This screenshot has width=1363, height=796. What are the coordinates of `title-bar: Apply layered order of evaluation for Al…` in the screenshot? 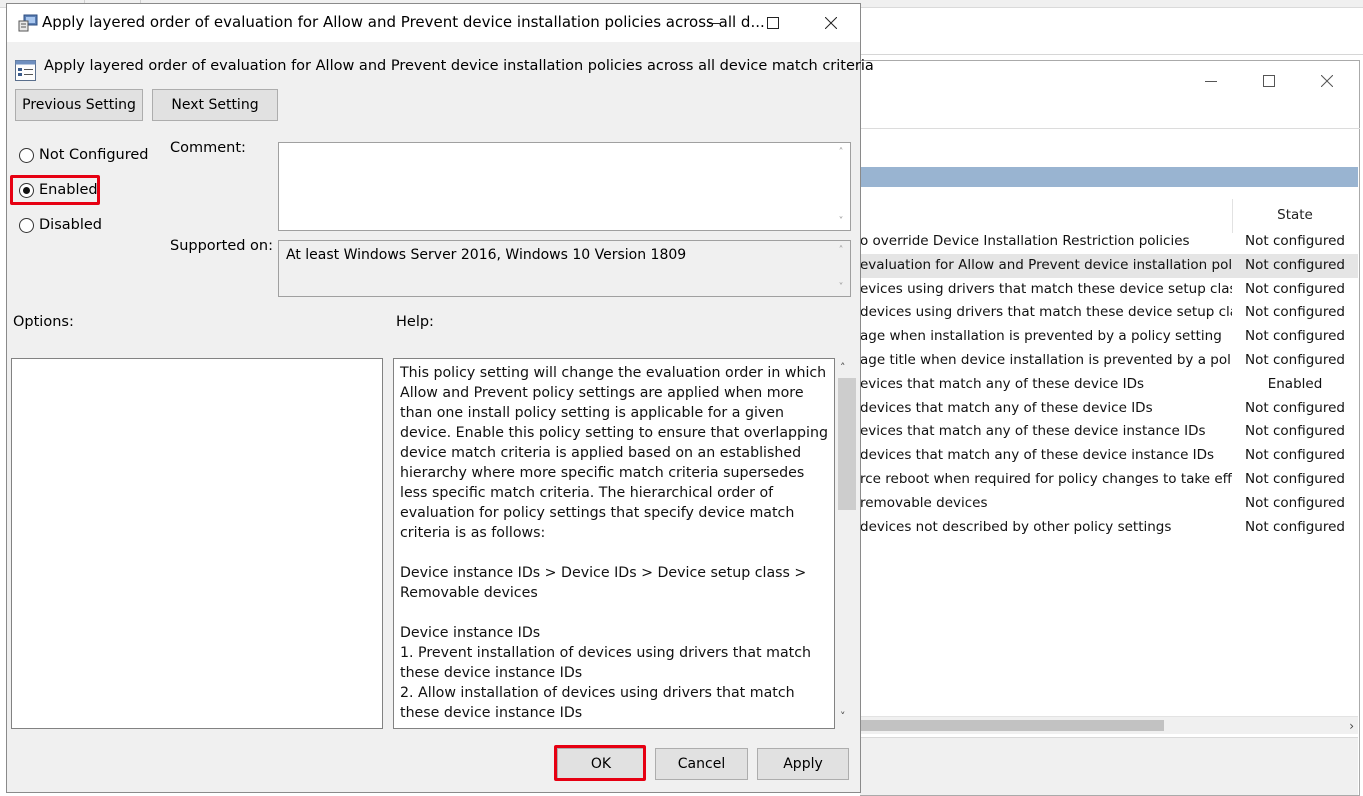 It's located at (433, 23).